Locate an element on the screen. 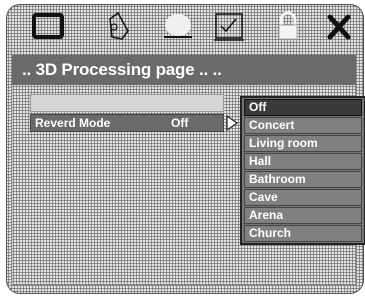 This screenshot has height=297, width=365. lock-icon is located at coordinates (288, 27).